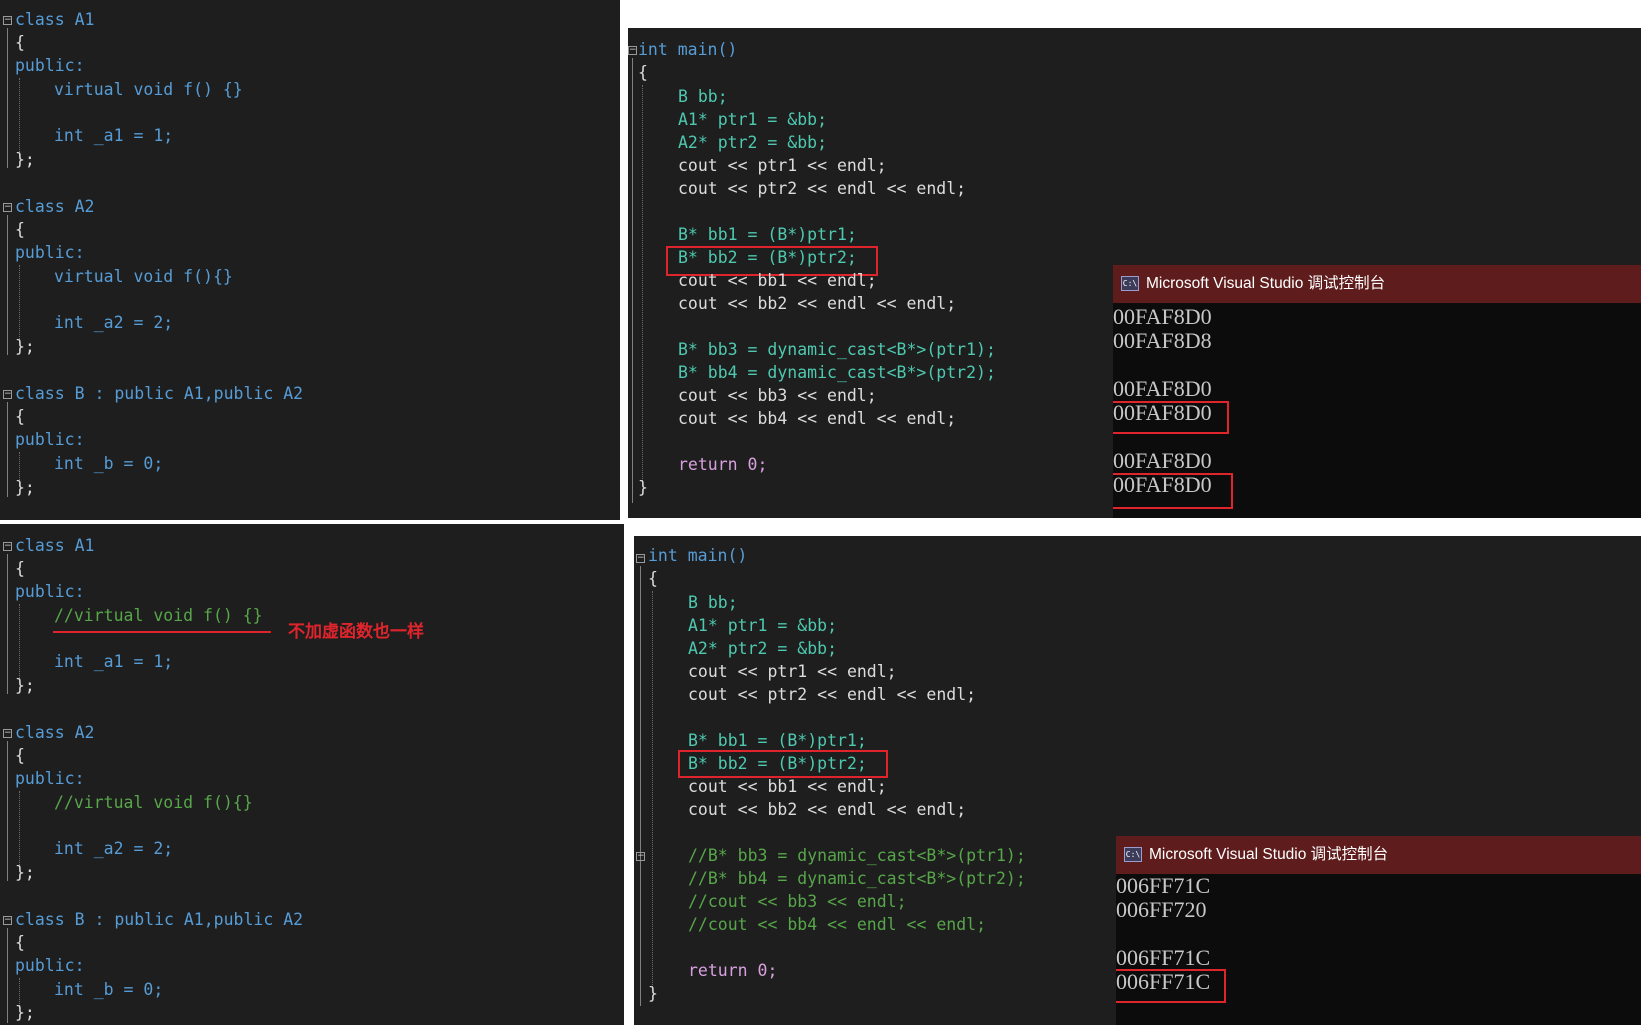  What do you see at coordinates (54, 206) in the screenshot?
I see `code-line: class A2` at bounding box center [54, 206].